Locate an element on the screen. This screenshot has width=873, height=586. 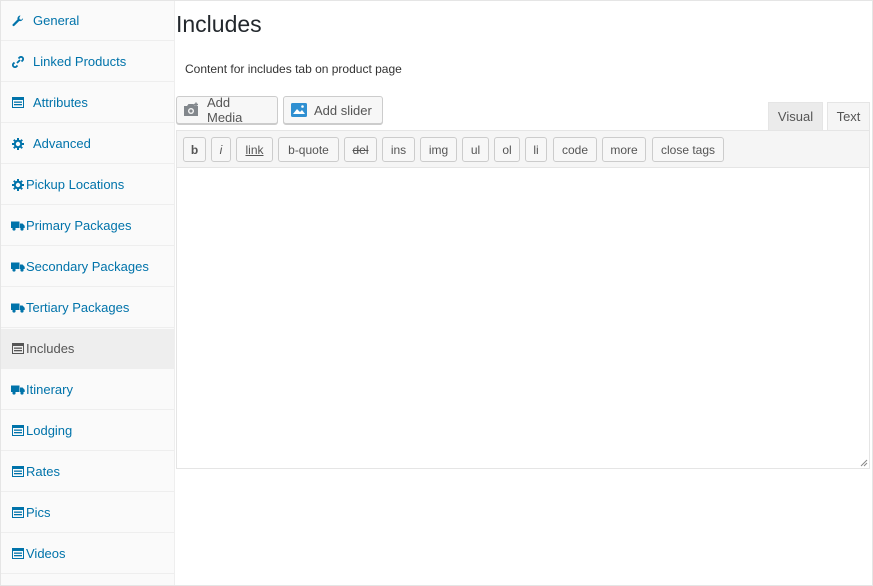
sidebar-item-advanced: Advanced is located at coordinates (87, 144).